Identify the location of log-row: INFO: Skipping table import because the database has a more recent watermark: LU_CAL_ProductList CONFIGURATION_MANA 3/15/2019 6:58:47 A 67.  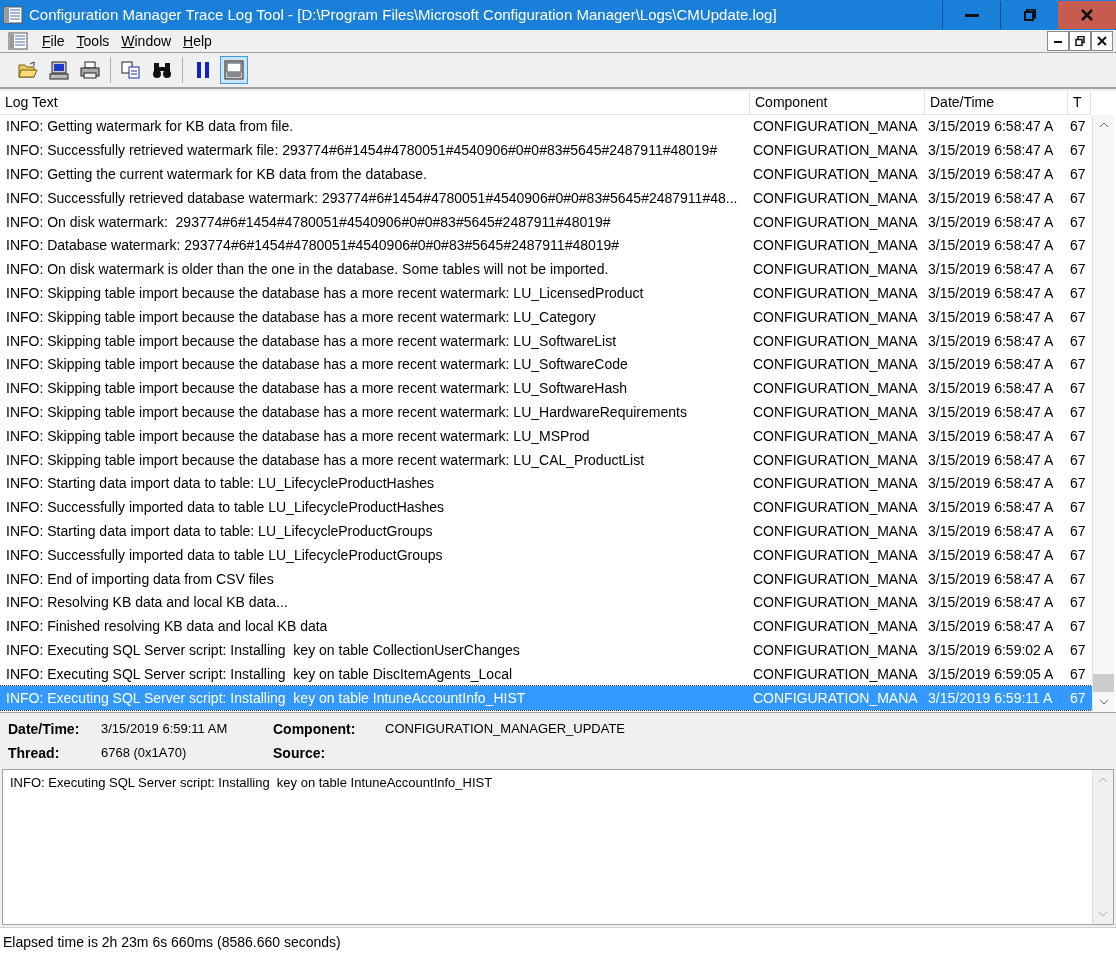
(546, 460).